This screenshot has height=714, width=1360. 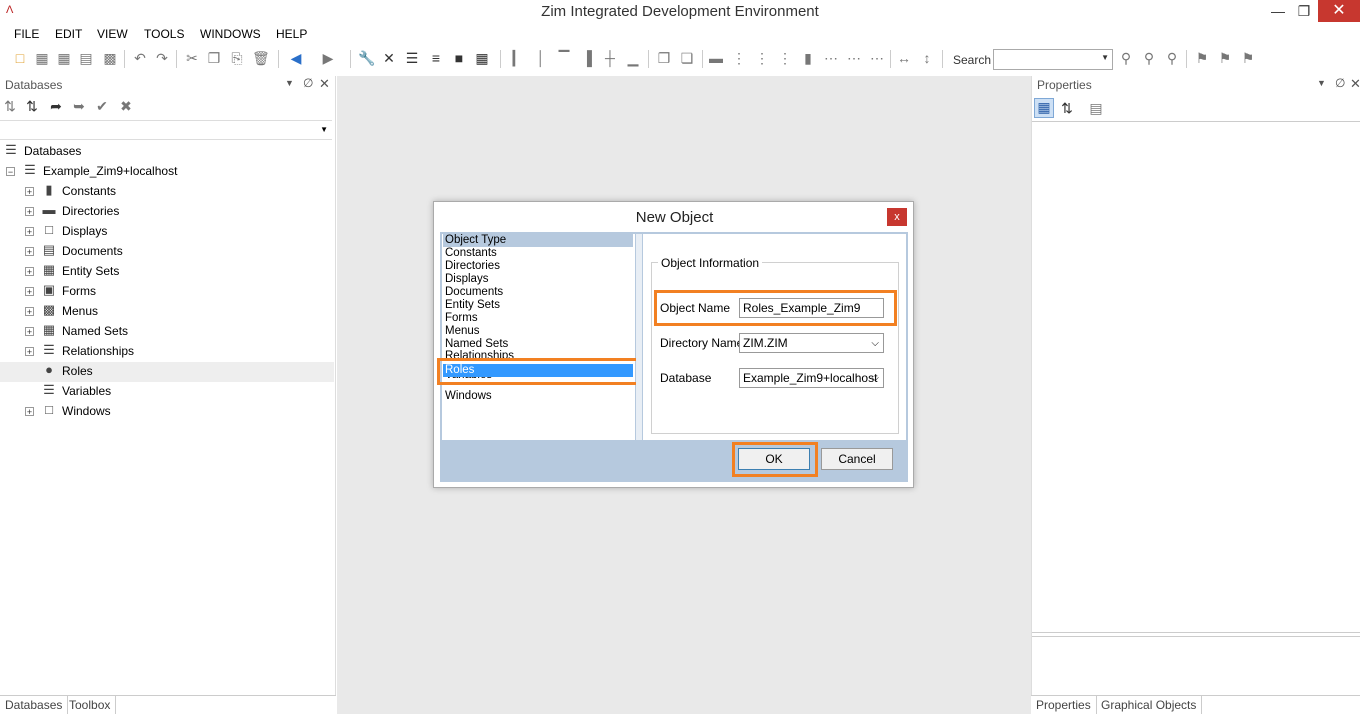 What do you see at coordinates (811, 308) in the screenshot?
I see `object-name-input: Roles_Example_Zim9` at bounding box center [811, 308].